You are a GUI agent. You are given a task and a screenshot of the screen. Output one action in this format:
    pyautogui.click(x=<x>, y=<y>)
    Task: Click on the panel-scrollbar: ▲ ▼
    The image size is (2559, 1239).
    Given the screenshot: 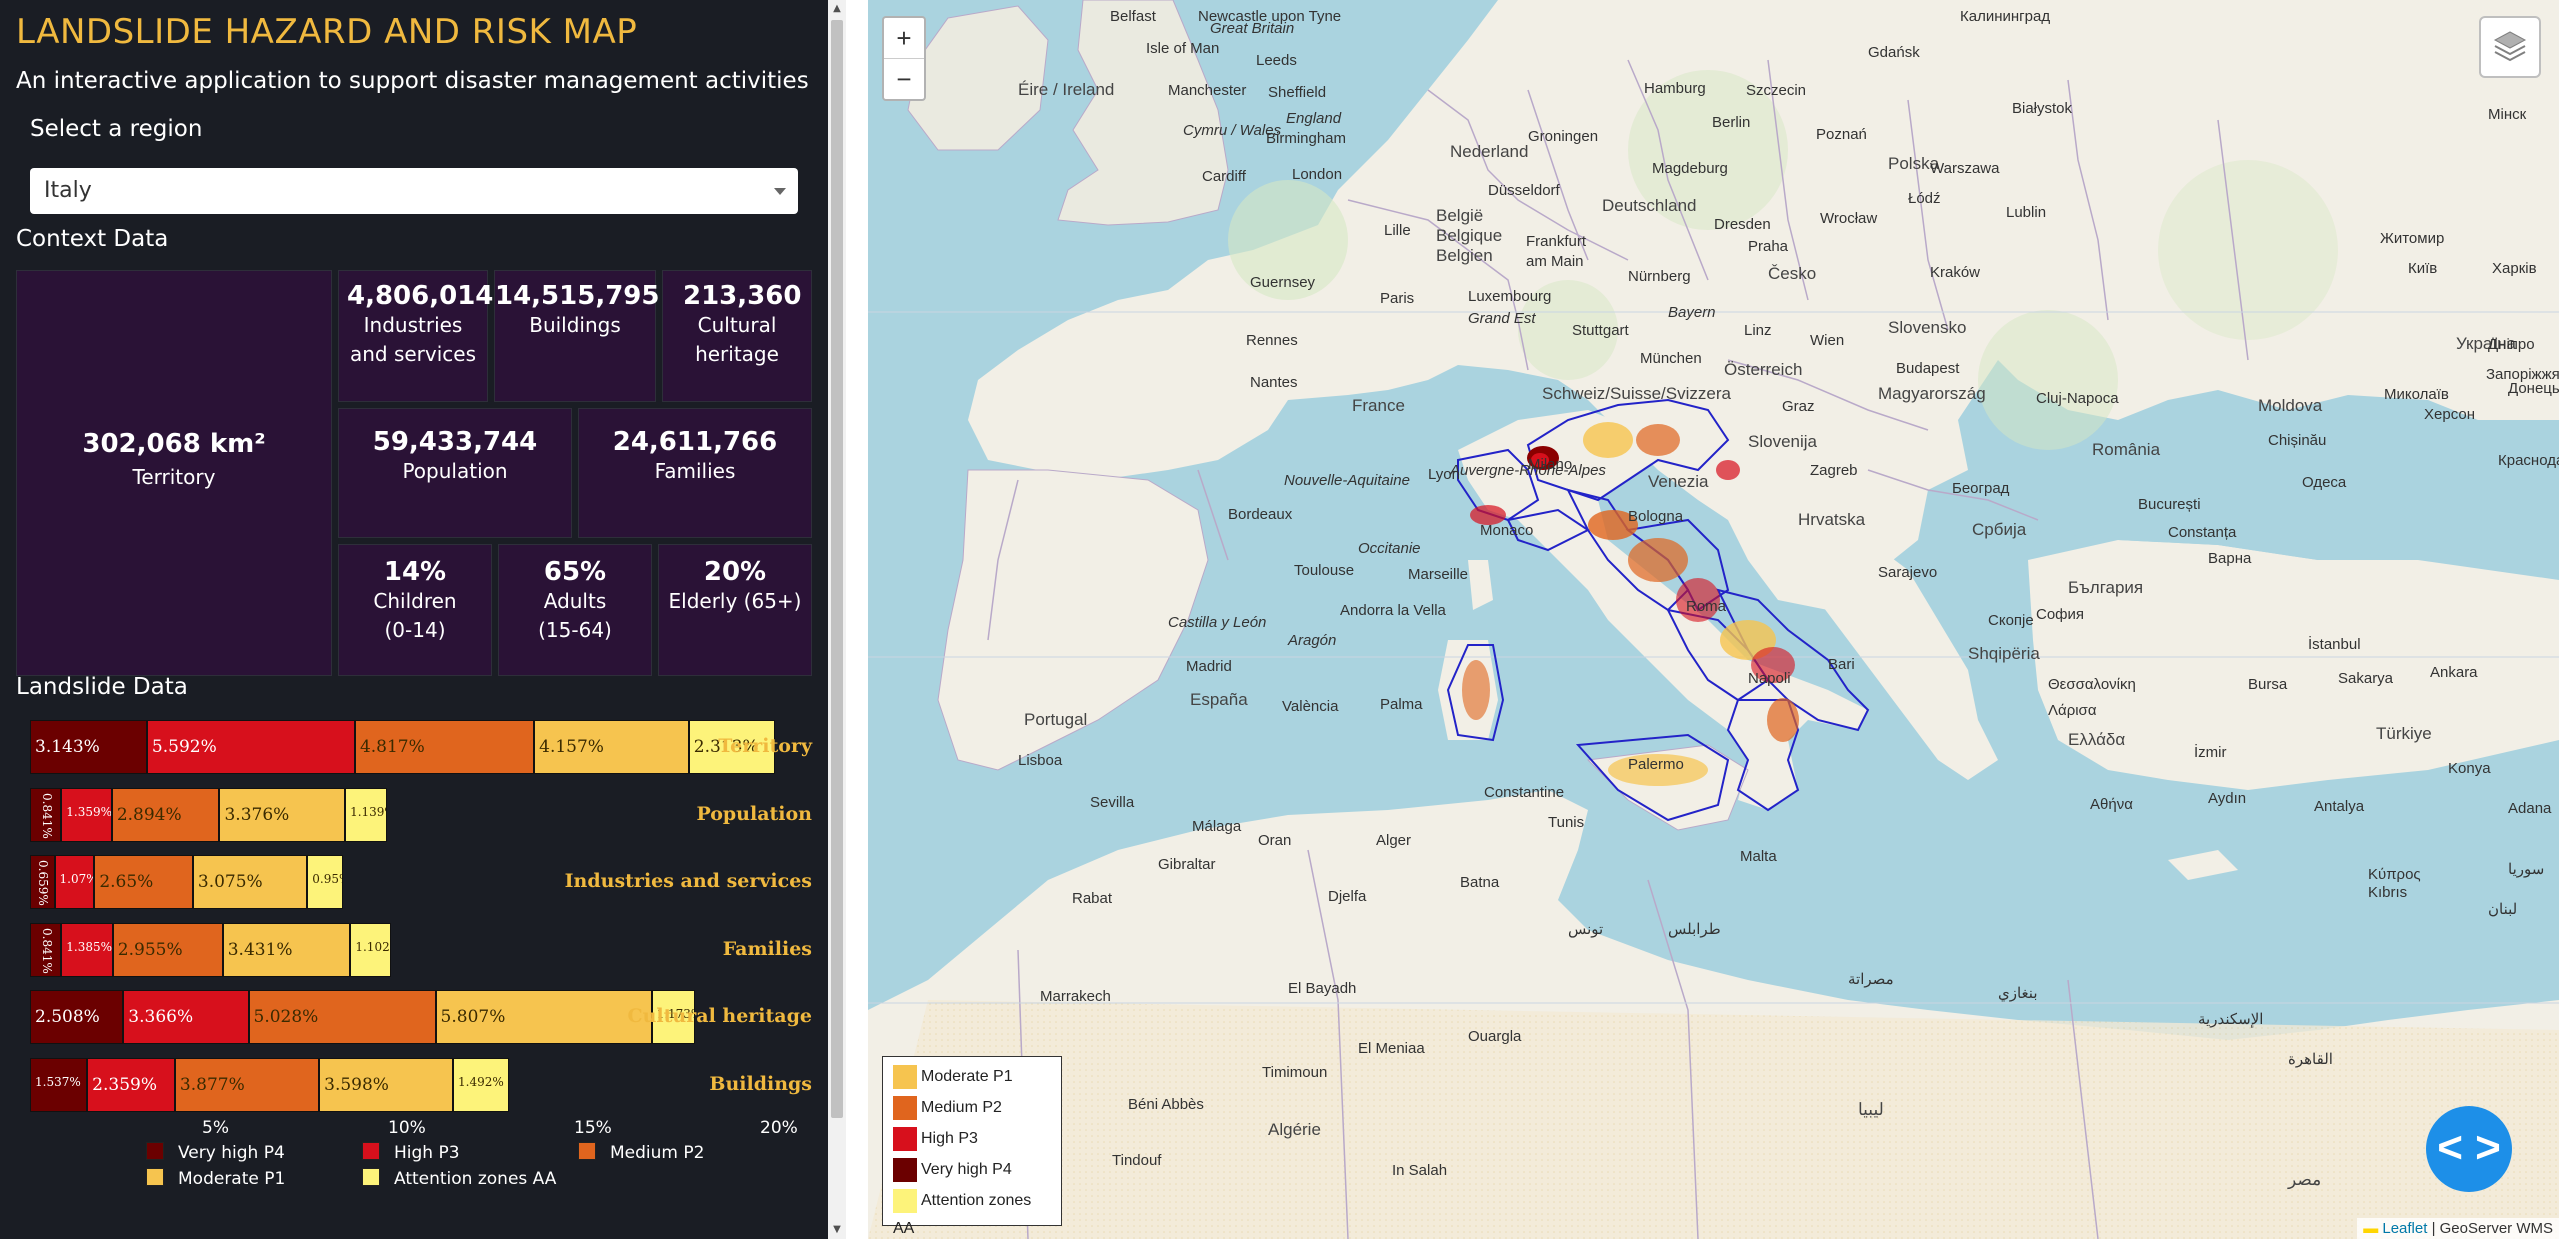 What is the action you would take?
    pyautogui.click(x=837, y=619)
    